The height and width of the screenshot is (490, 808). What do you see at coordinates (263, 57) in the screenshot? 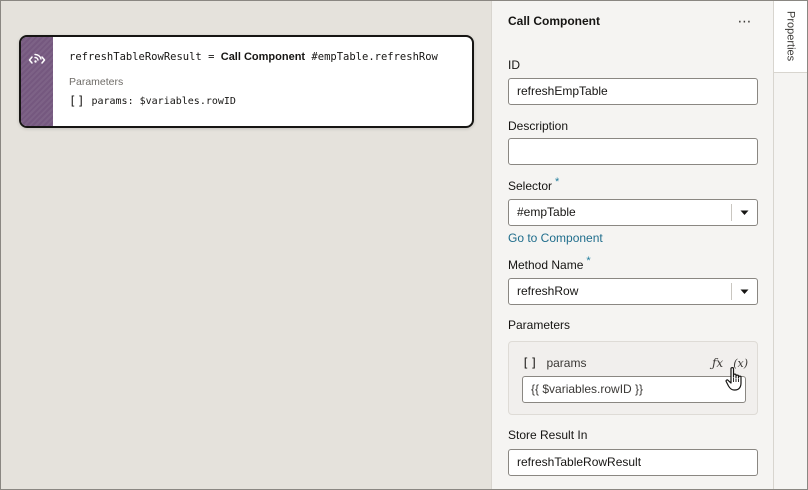
I see `node-action: Call Component` at bounding box center [263, 57].